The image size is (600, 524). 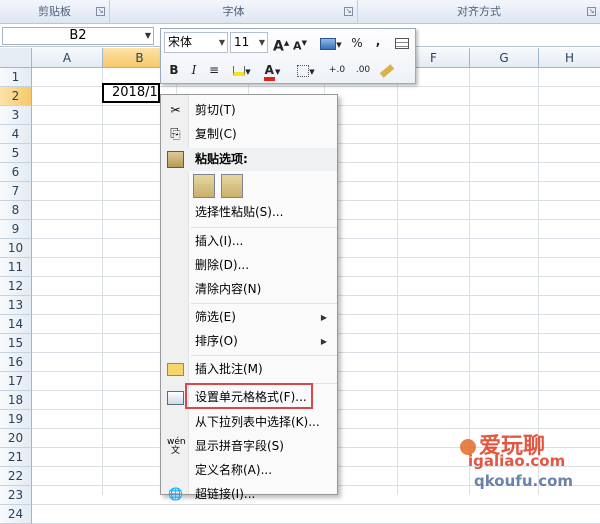 I want to click on center-align-button: ≡, so click(x=214, y=70).